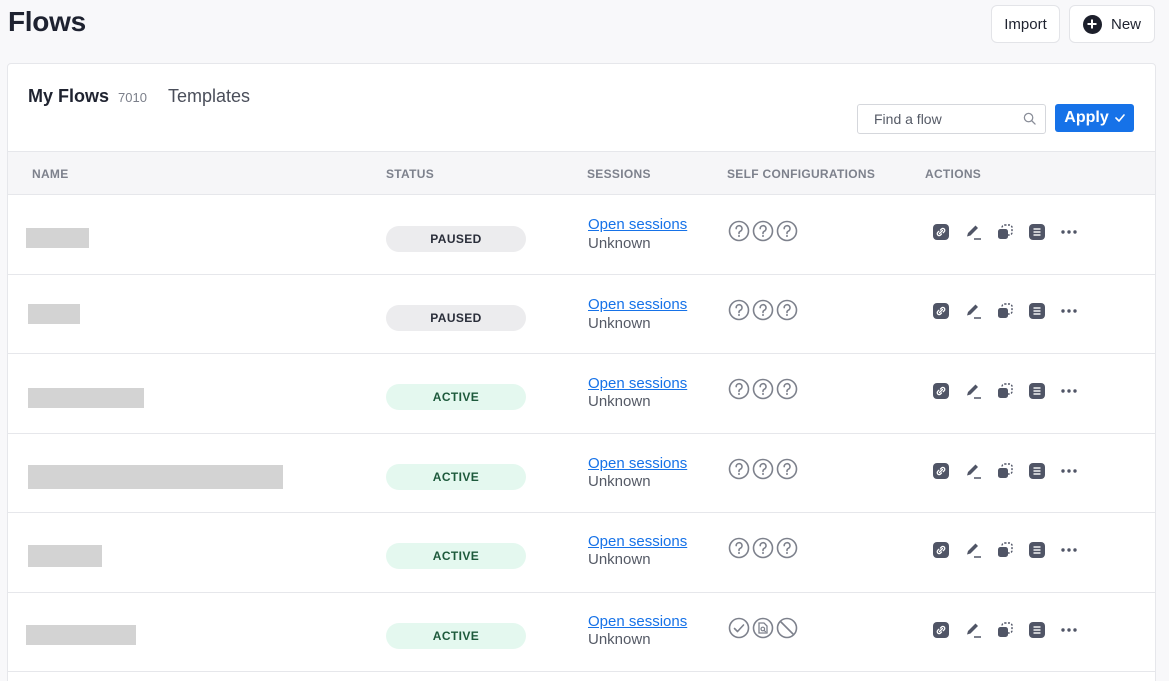 This screenshot has height=681, width=1169. What do you see at coordinates (801, 174) in the screenshot?
I see `column-header-self-configurations: SELF CONFIGURATIONS` at bounding box center [801, 174].